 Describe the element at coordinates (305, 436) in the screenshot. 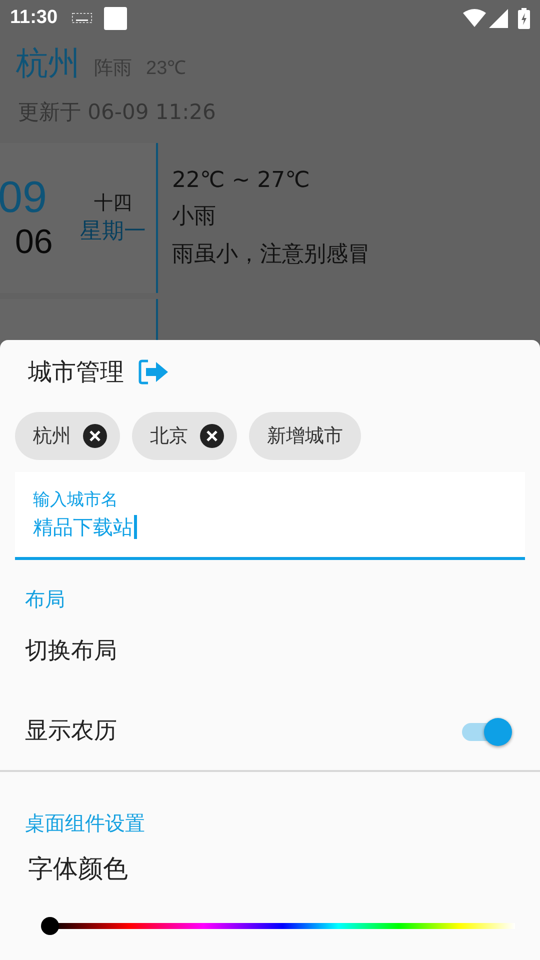

I see `add-city-chip: 新增城市` at that location.